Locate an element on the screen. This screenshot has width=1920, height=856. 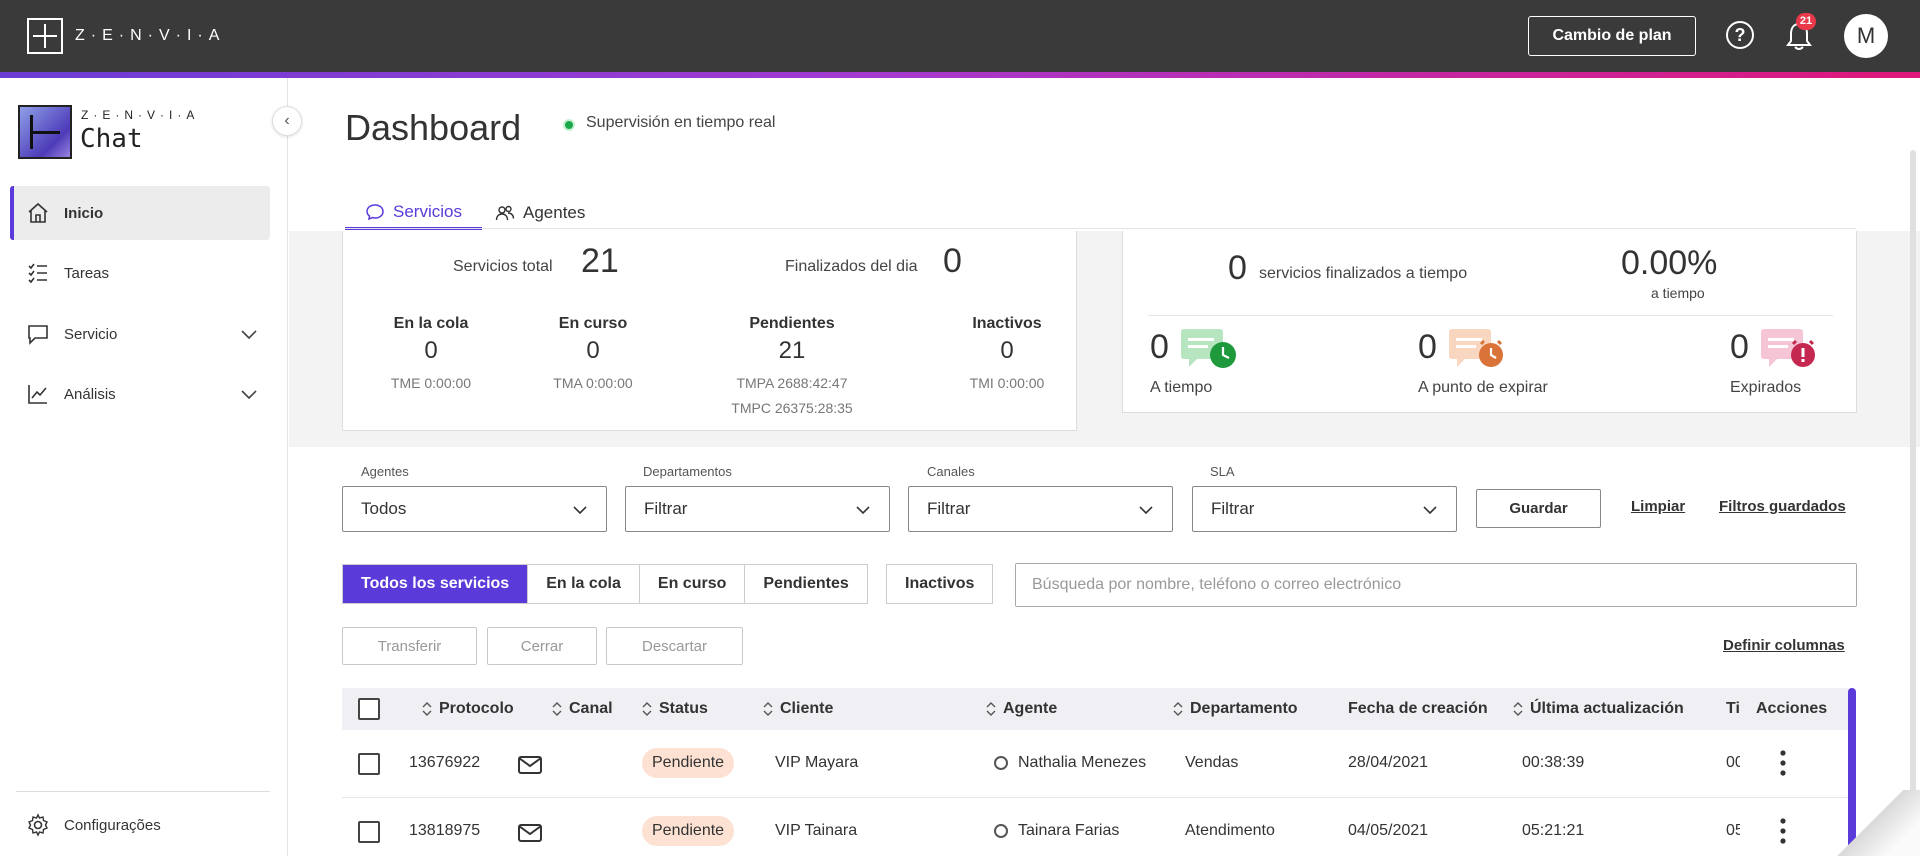
in-progress-label: En curso is located at coordinates (593, 323).